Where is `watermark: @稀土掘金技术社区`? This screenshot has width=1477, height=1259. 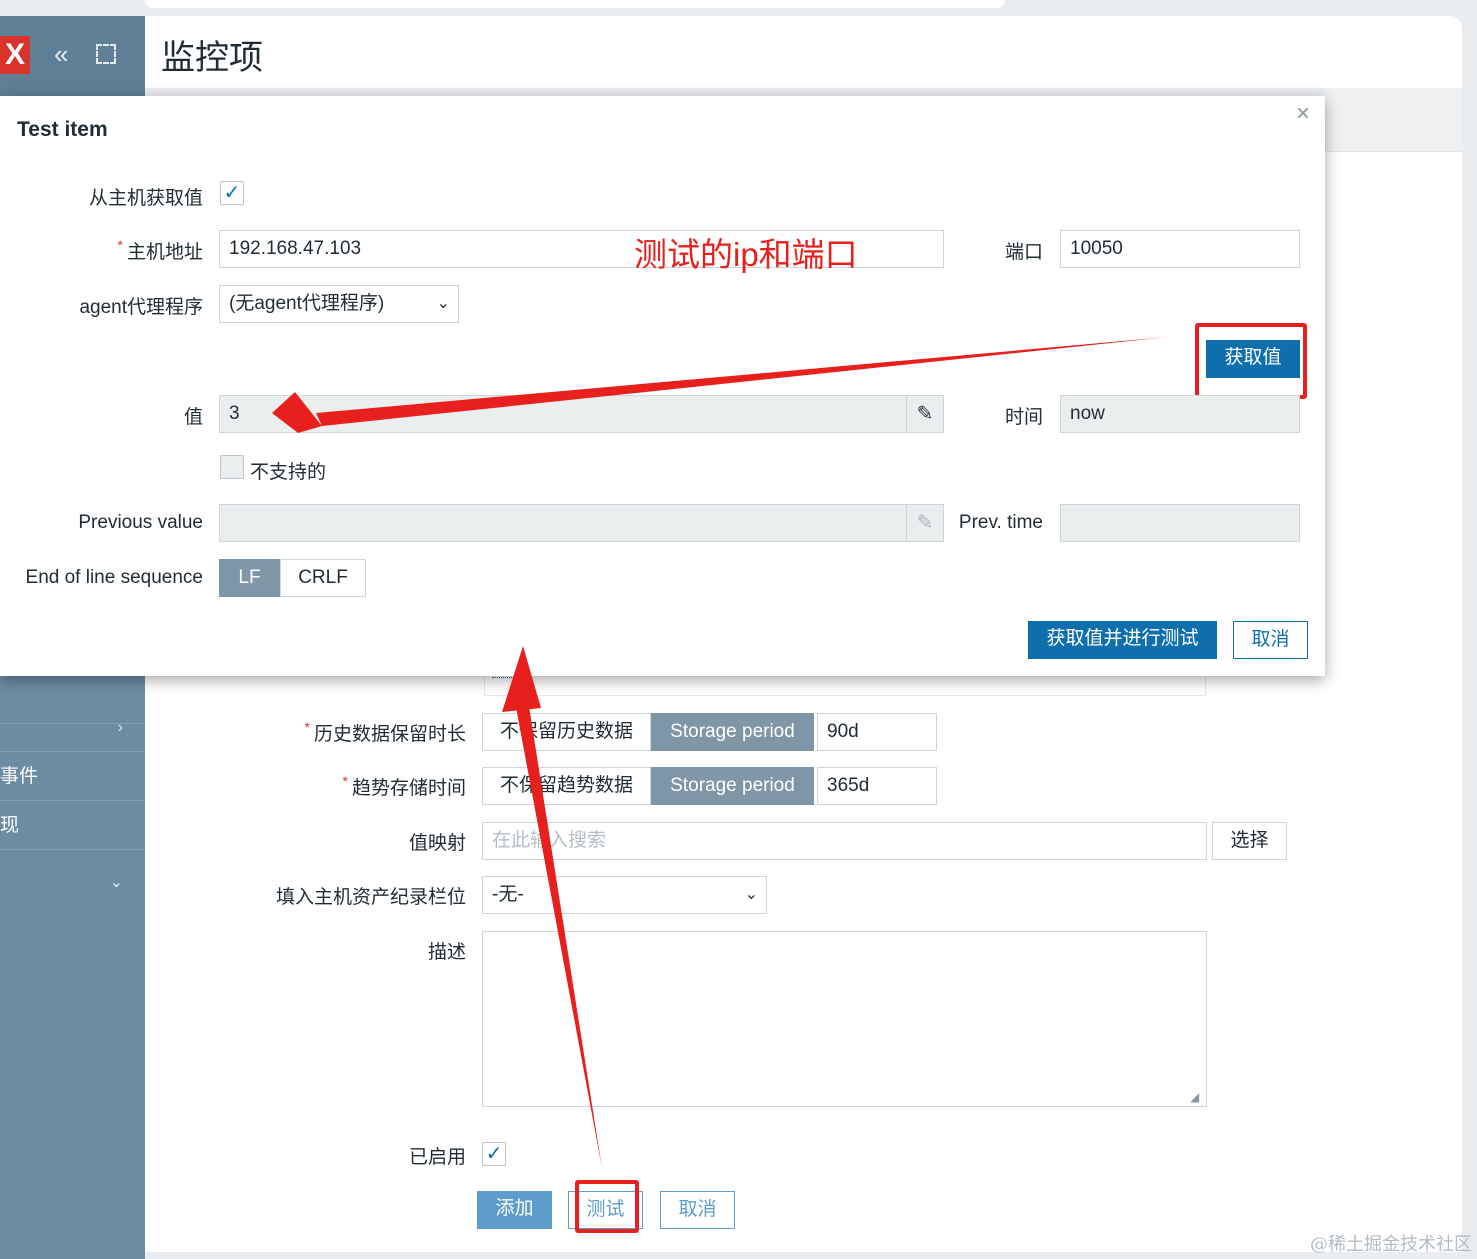
watermark: @稀土掘金技术社区 is located at coordinates (1391, 1244).